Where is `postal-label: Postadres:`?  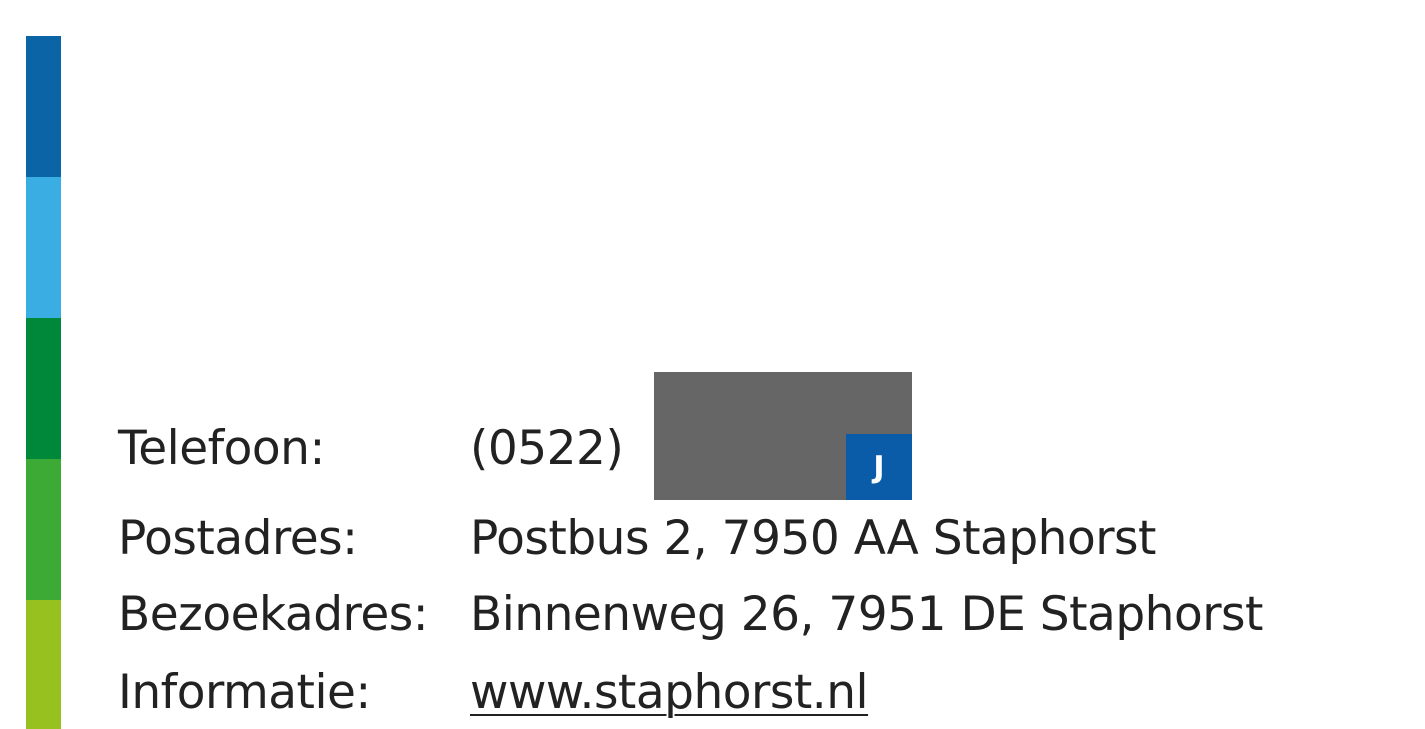
postal-label: Postadres: is located at coordinates (238, 538).